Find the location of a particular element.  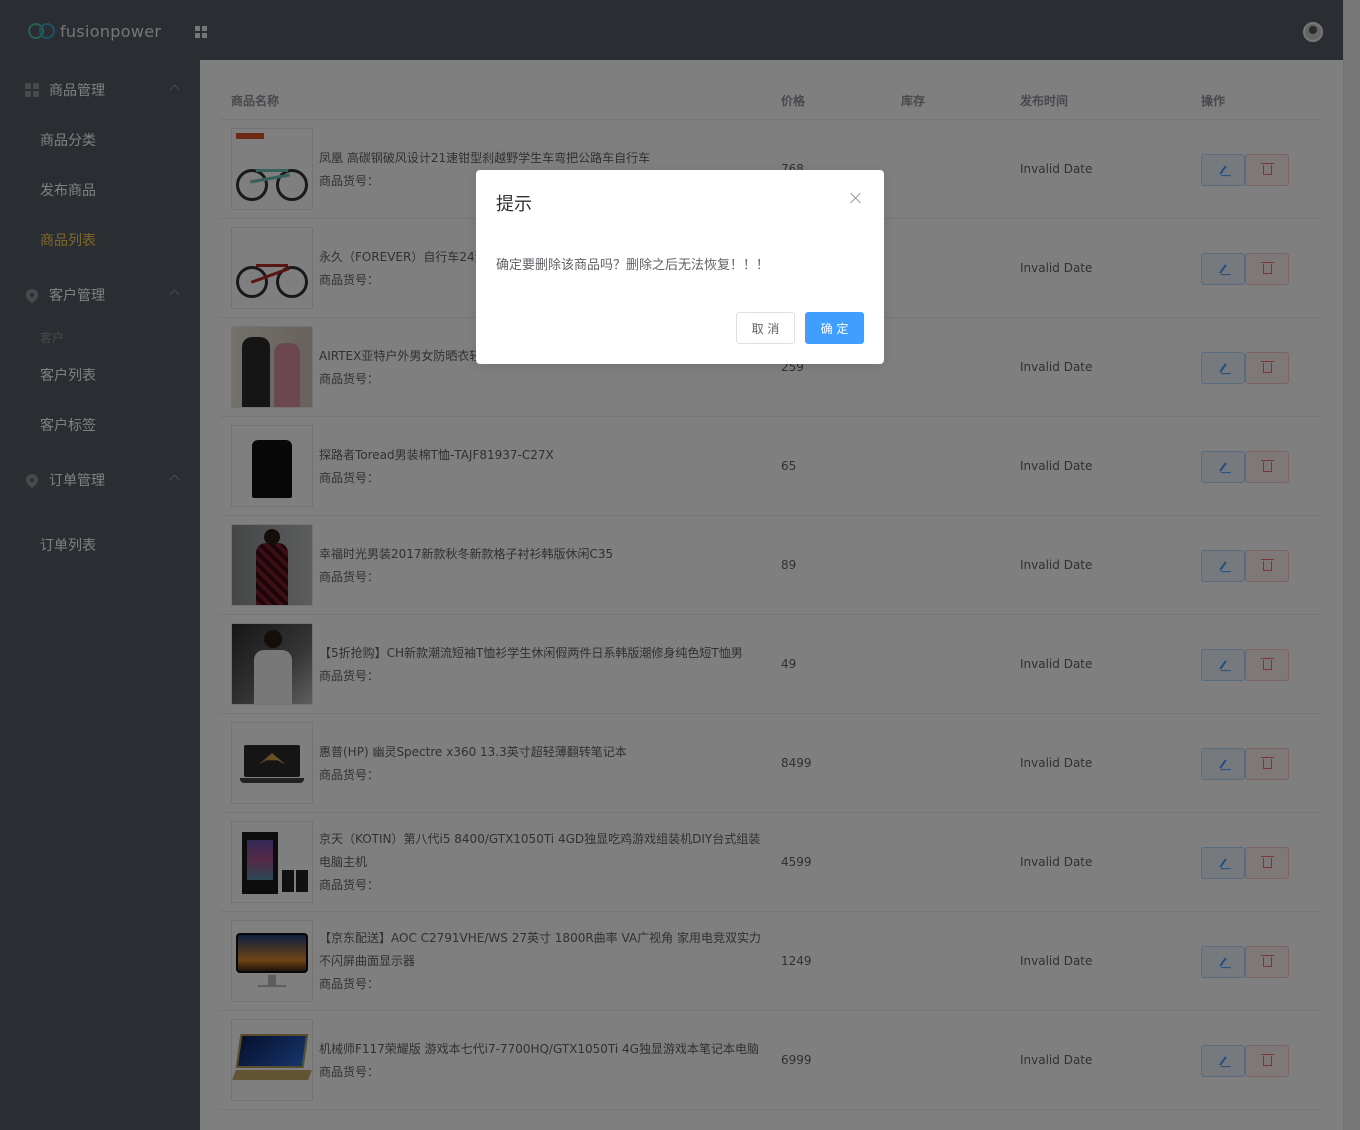

confirm-dialog: 提示 确定要删除该商品吗？删除之后无法恢复！！！ 取 消 确 定 is located at coordinates (680, 267).